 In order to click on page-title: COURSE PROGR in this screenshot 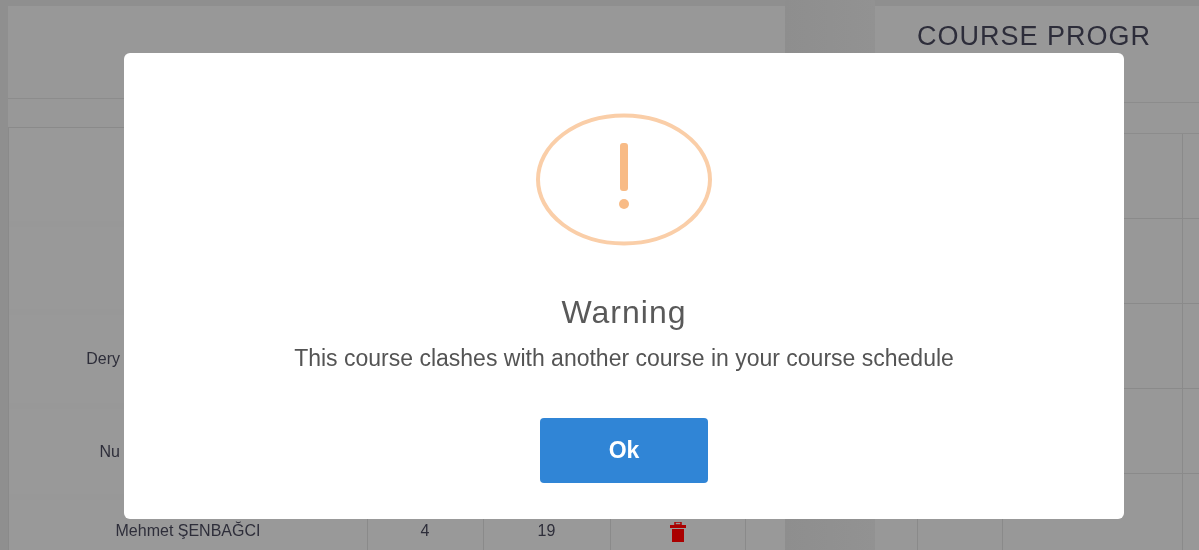, I will do `click(1035, 36)`.